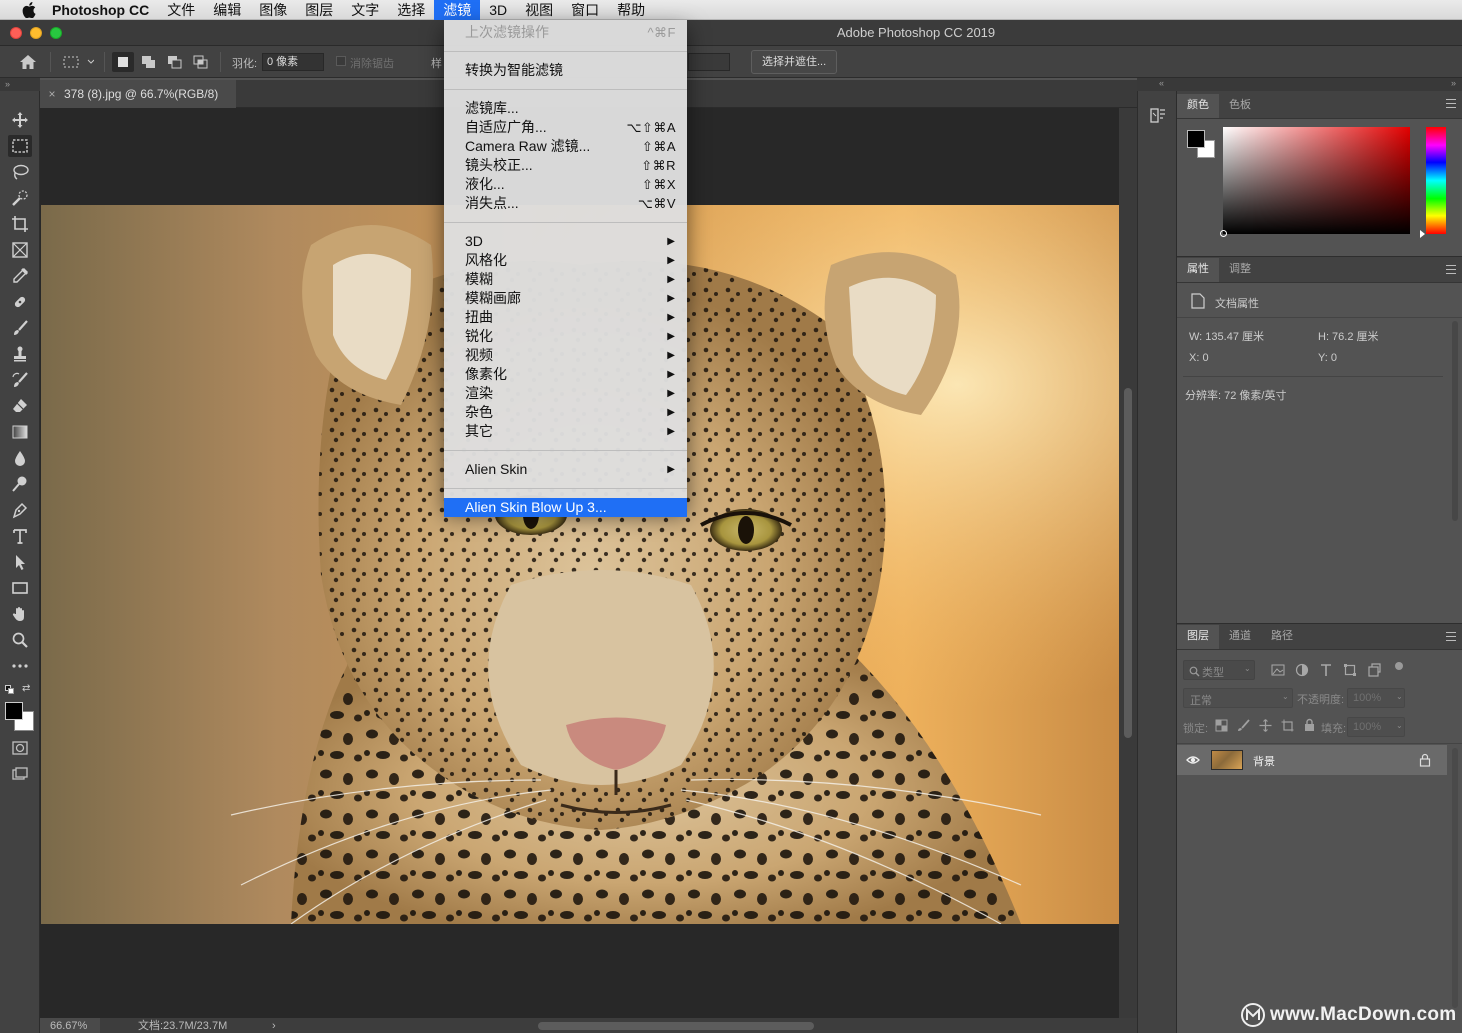 Image resolution: width=1462 pixels, height=1033 pixels. Describe the element at coordinates (20, 380) in the screenshot. I see `history-brush-icon` at that location.